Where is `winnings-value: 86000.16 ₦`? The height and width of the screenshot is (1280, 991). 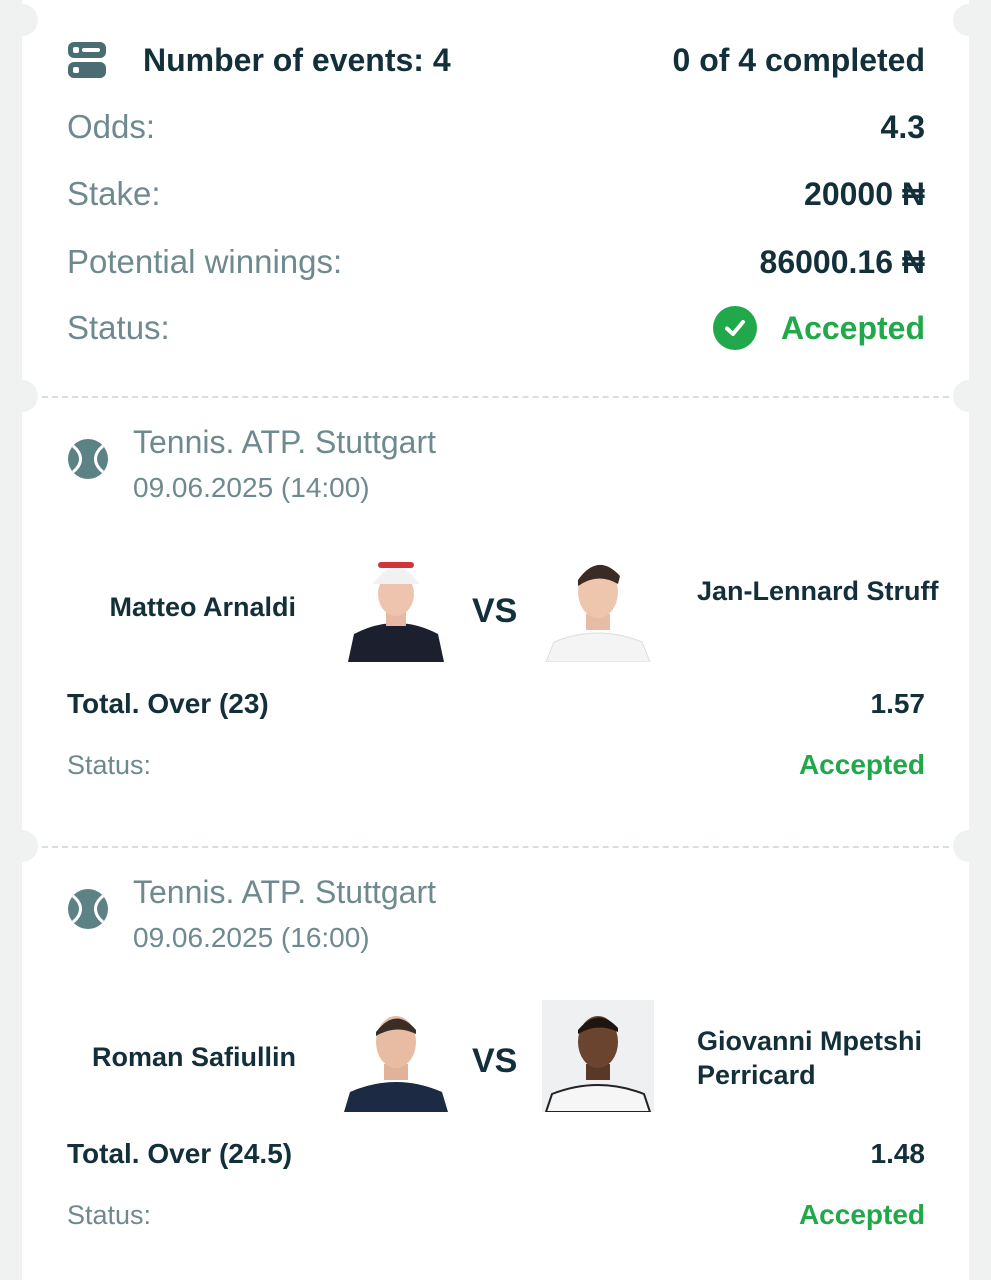
winnings-value: 86000.16 ₦ is located at coordinates (842, 261).